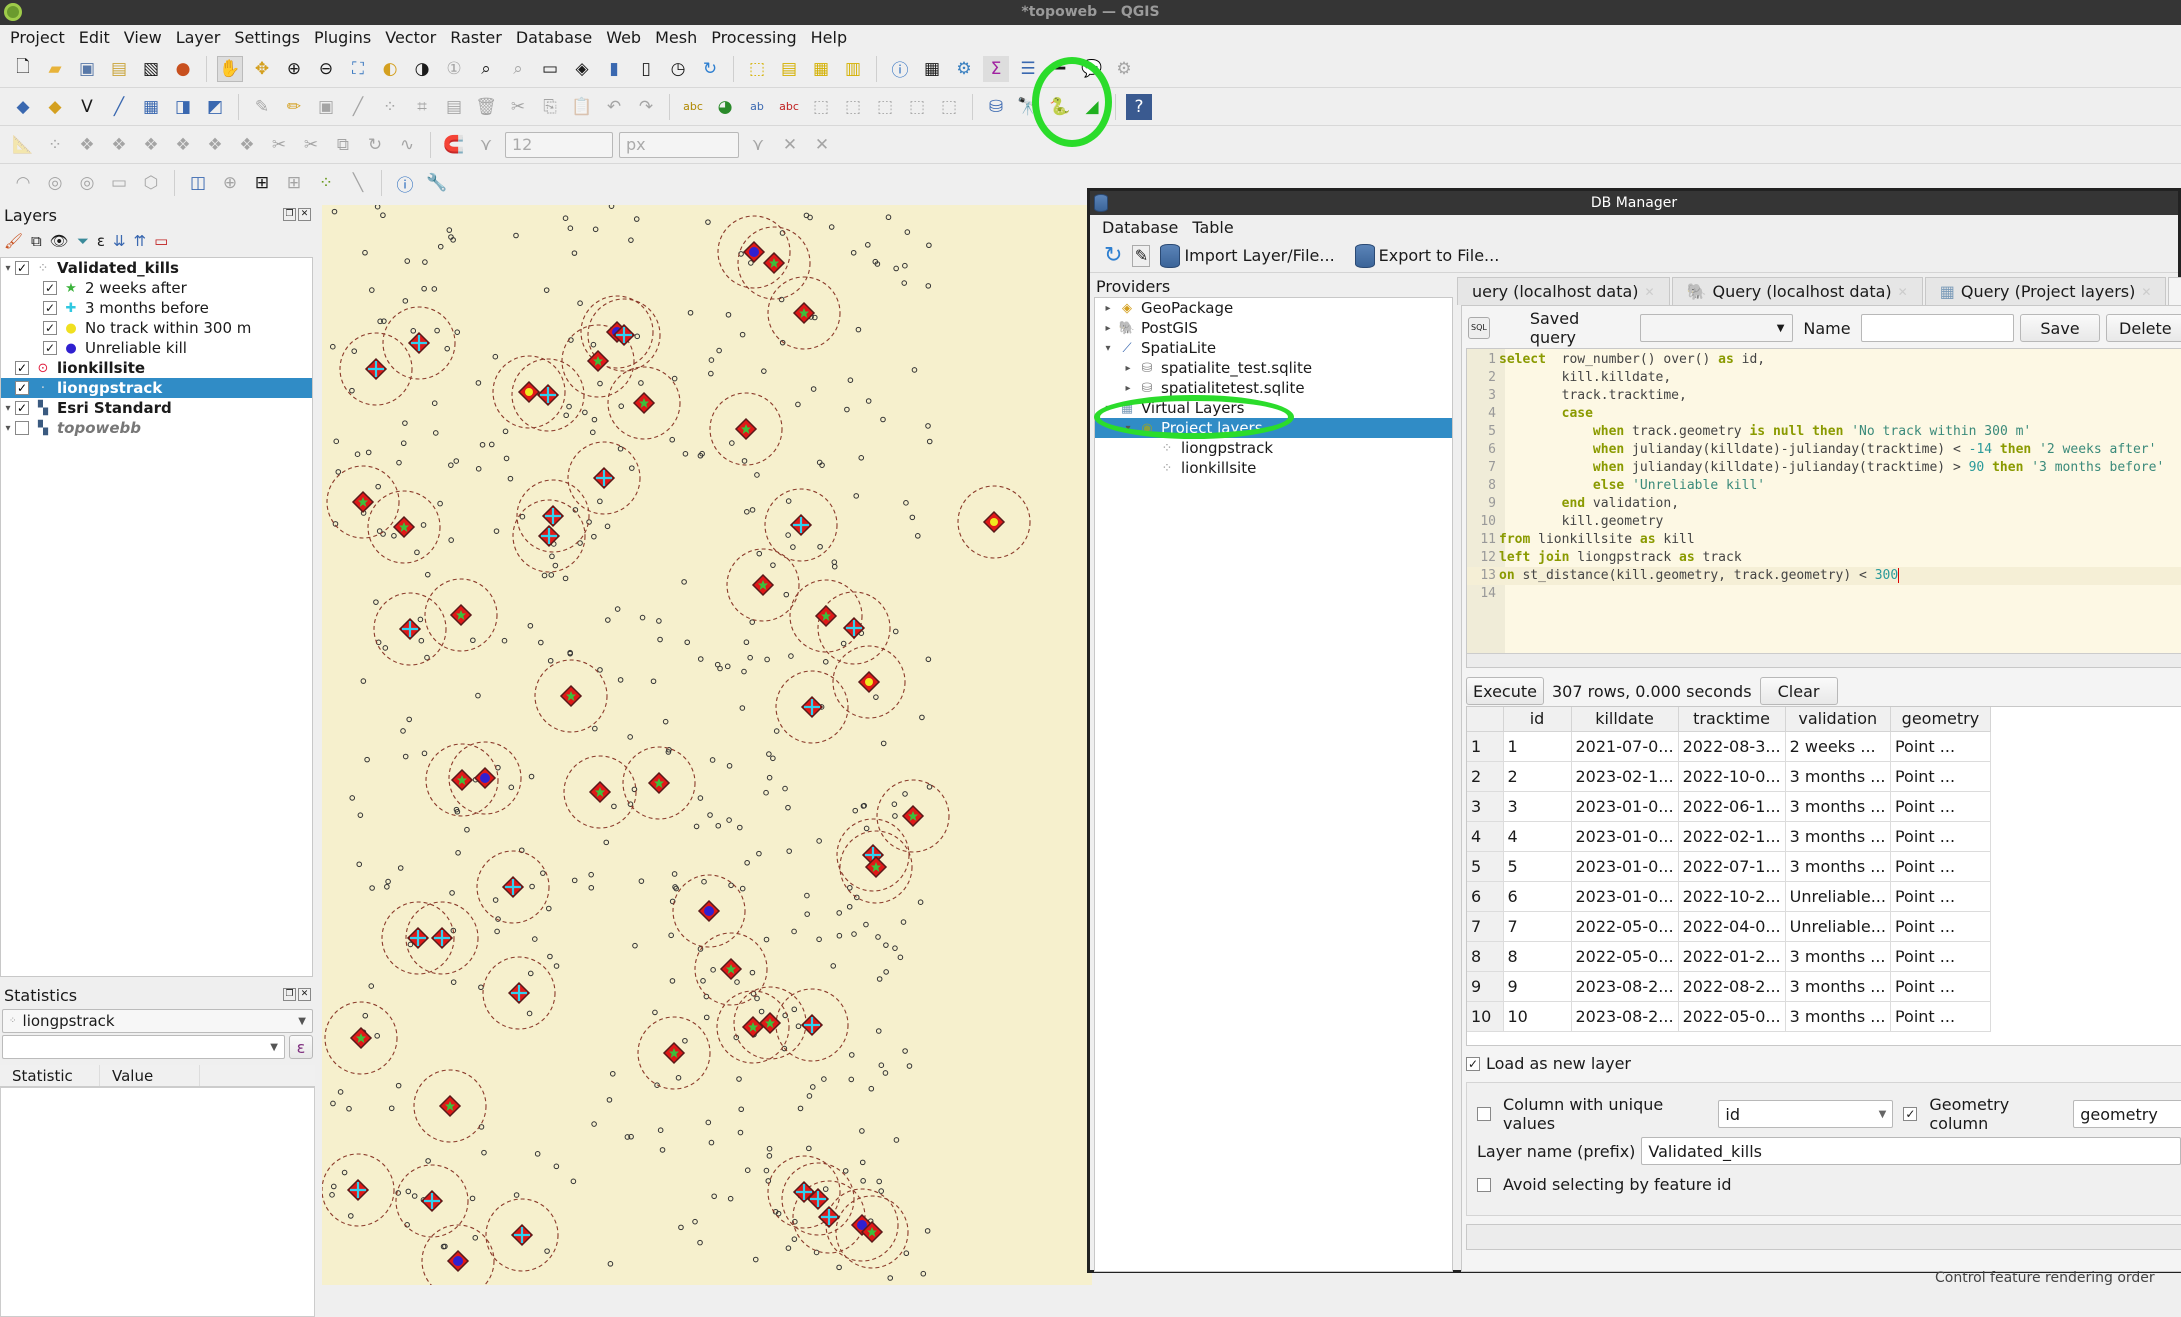 Image resolution: width=2181 pixels, height=1317 pixels. I want to click on merge-features-icon: ⧉, so click(343, 145).